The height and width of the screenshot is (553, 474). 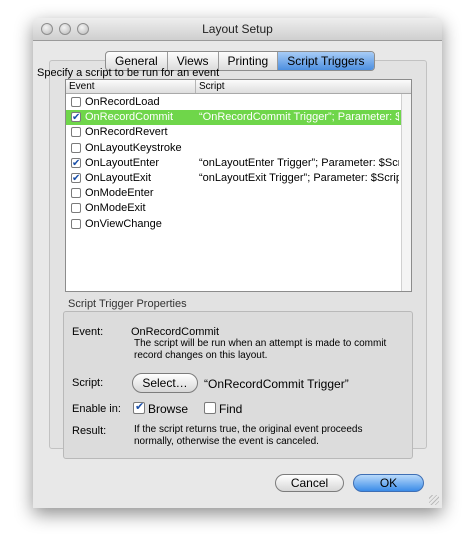 What do you see at coordinates (129, 117) in the screenshot?
I see `trigger-event-name: OnRecordCommit` at bounding box center [129, 117].